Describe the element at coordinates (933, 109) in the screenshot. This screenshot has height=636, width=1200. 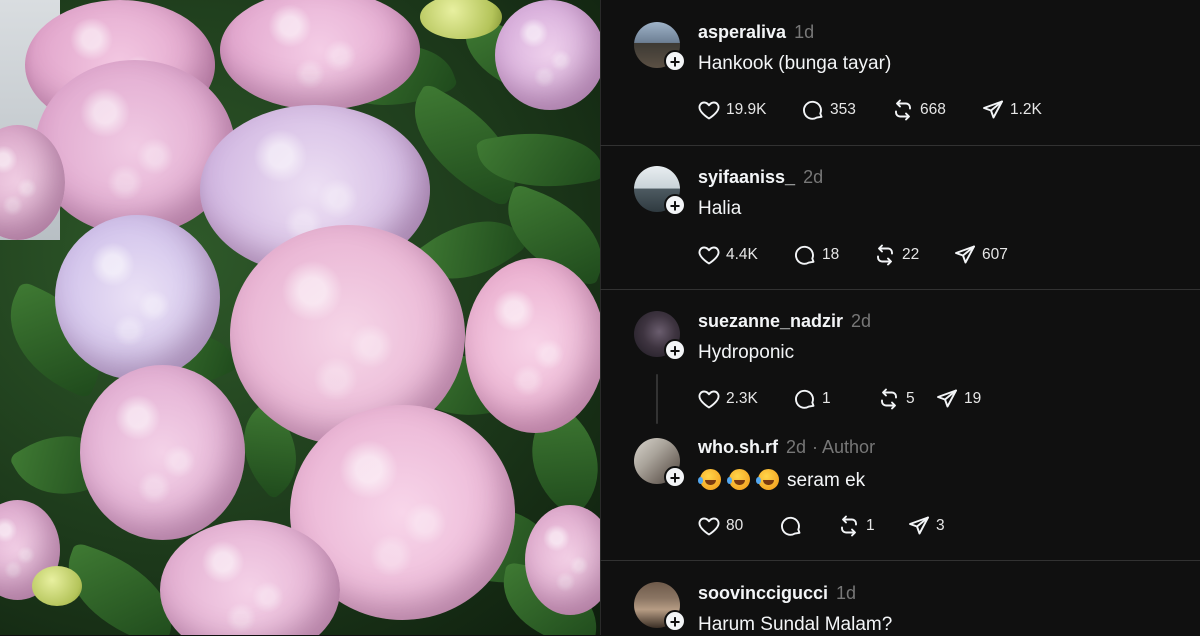
I see `repost-count: 668` at that location.